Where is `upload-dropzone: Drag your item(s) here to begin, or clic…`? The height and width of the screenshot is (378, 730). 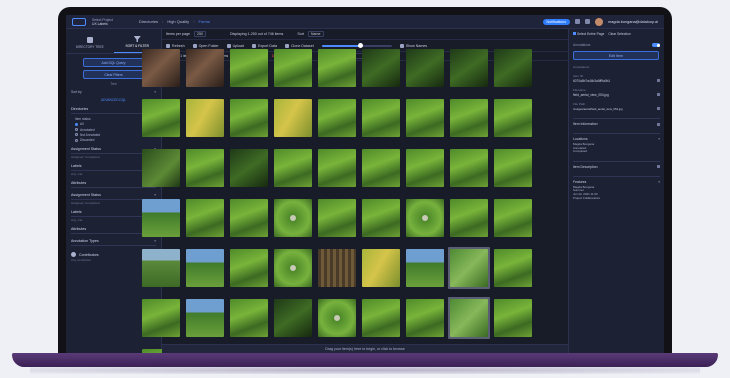 upload-dropzone: Drag your item(s) here to begin, or clic… is located at coordinates (365, 348).